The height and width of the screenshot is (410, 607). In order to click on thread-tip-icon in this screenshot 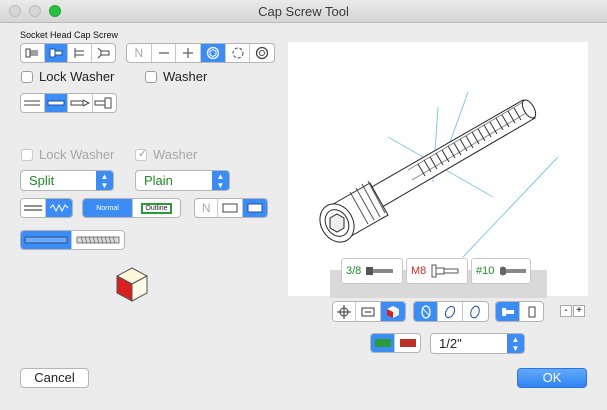, I will do `click(80, 103)`.